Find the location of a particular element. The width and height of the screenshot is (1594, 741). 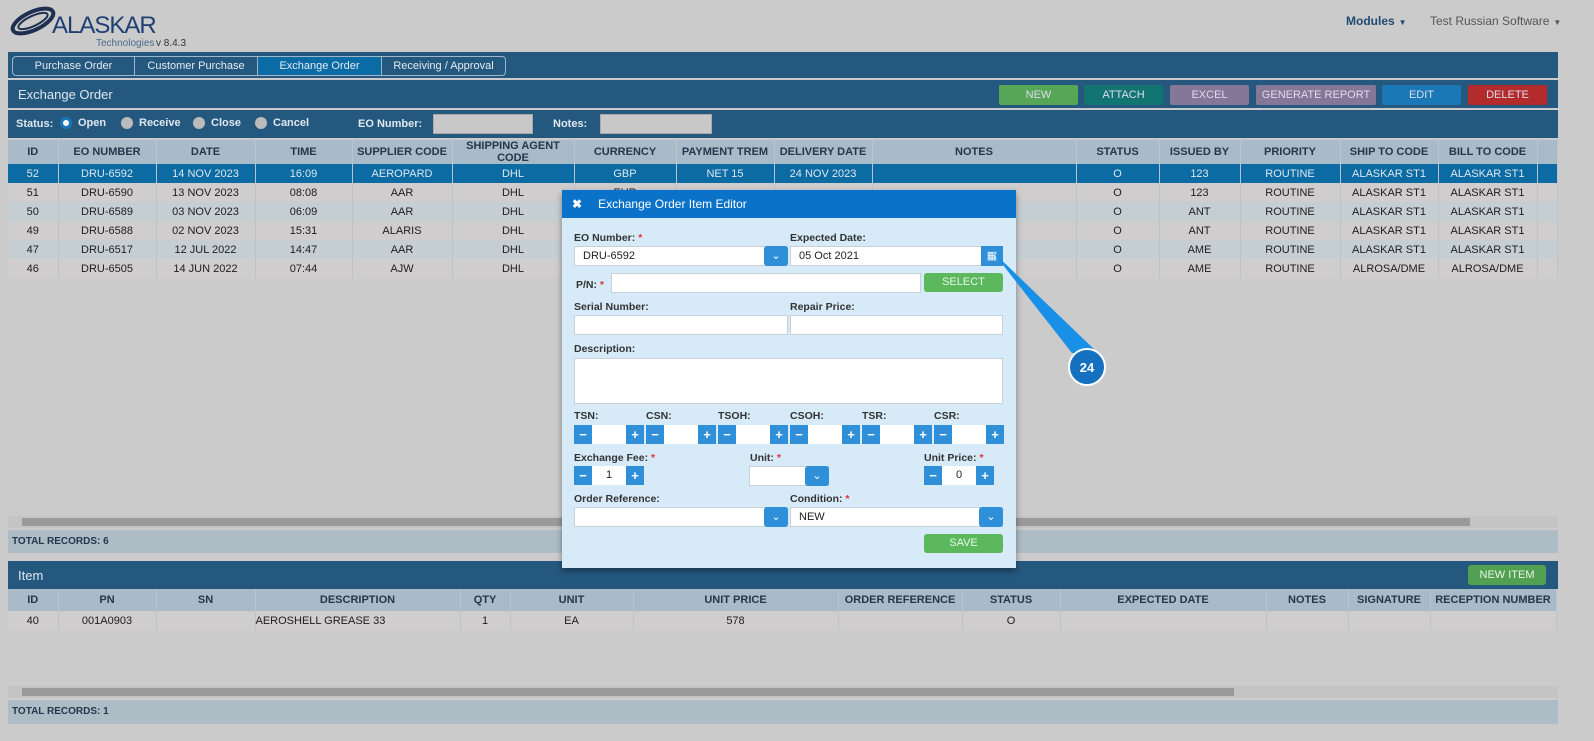

column-header: TIME is located at coordinates (304, 152).